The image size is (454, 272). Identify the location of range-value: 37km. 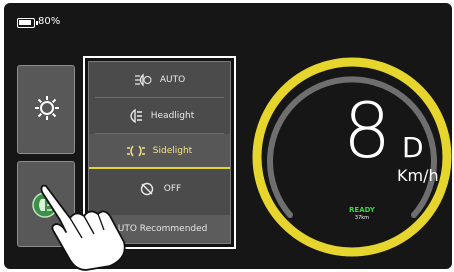
(362, 218).